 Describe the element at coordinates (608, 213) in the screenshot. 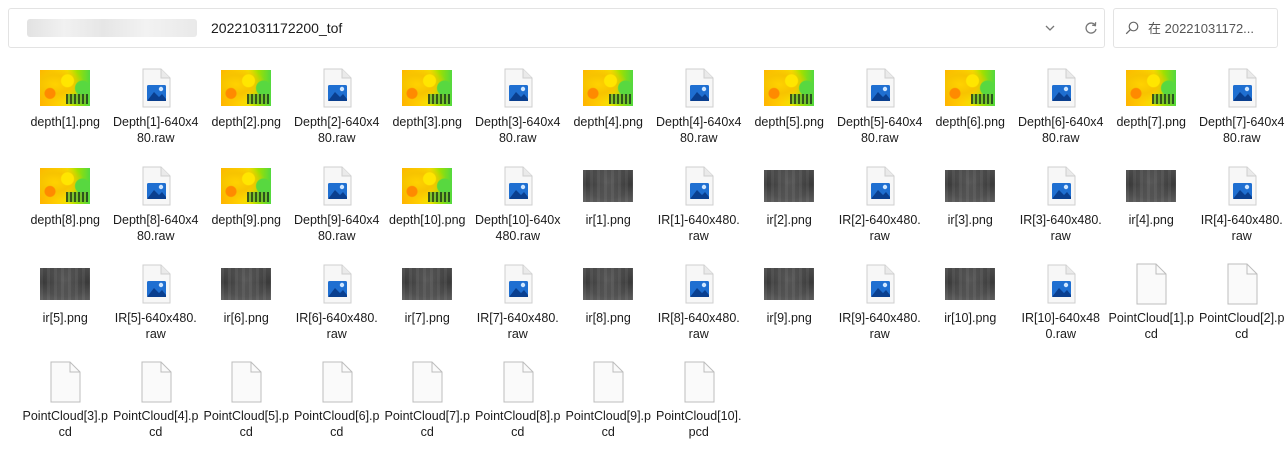

I see `file-item: ir[1].png` at that location.